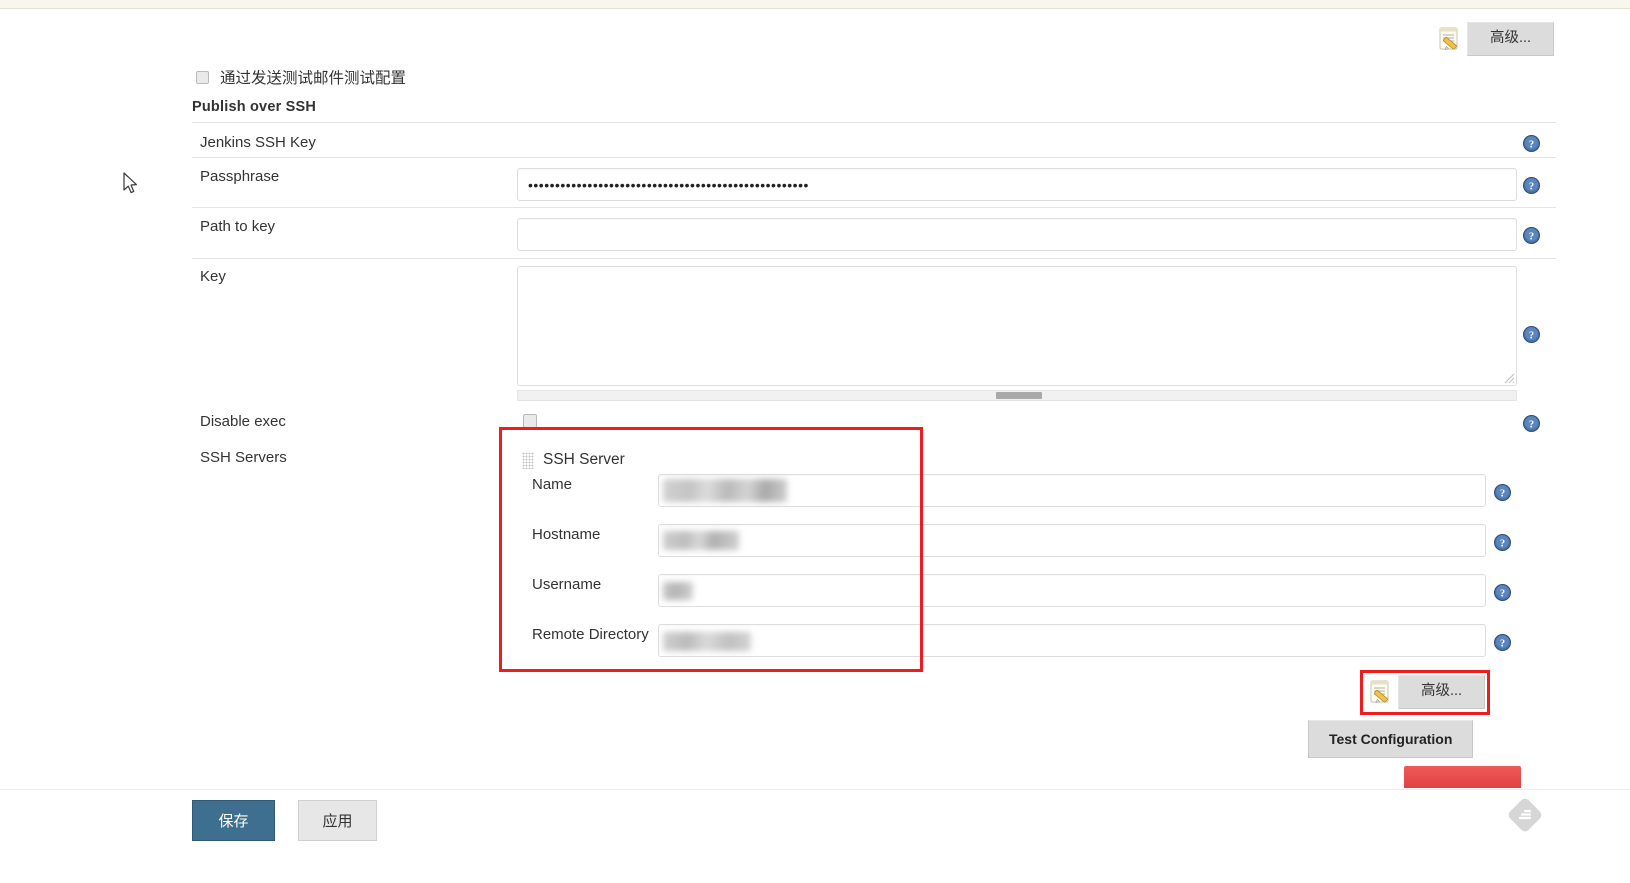 This screenshot has height=883, width=1630. I want to click on partial-red-button, so click(1462, 777).